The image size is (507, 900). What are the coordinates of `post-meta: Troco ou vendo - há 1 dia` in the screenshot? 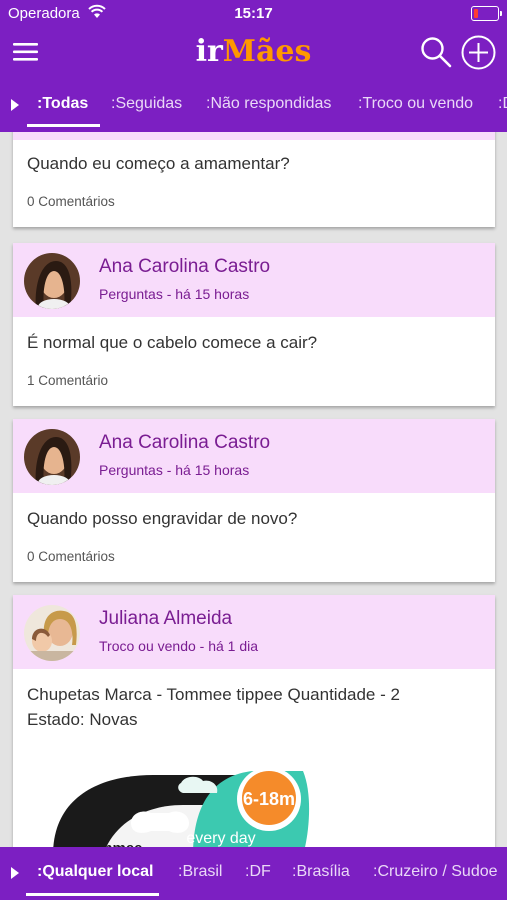 It's located at (179, 646).